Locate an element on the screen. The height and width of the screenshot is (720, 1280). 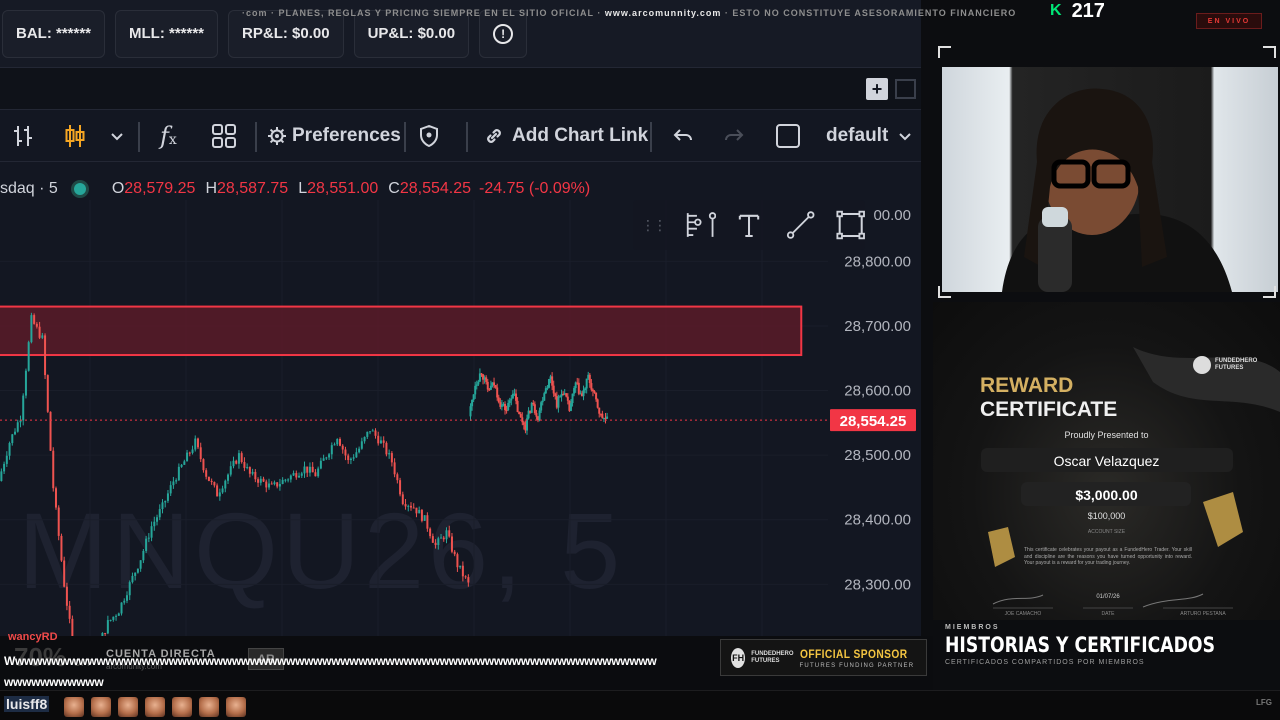
square-icon is located at coordinates (905, 89).